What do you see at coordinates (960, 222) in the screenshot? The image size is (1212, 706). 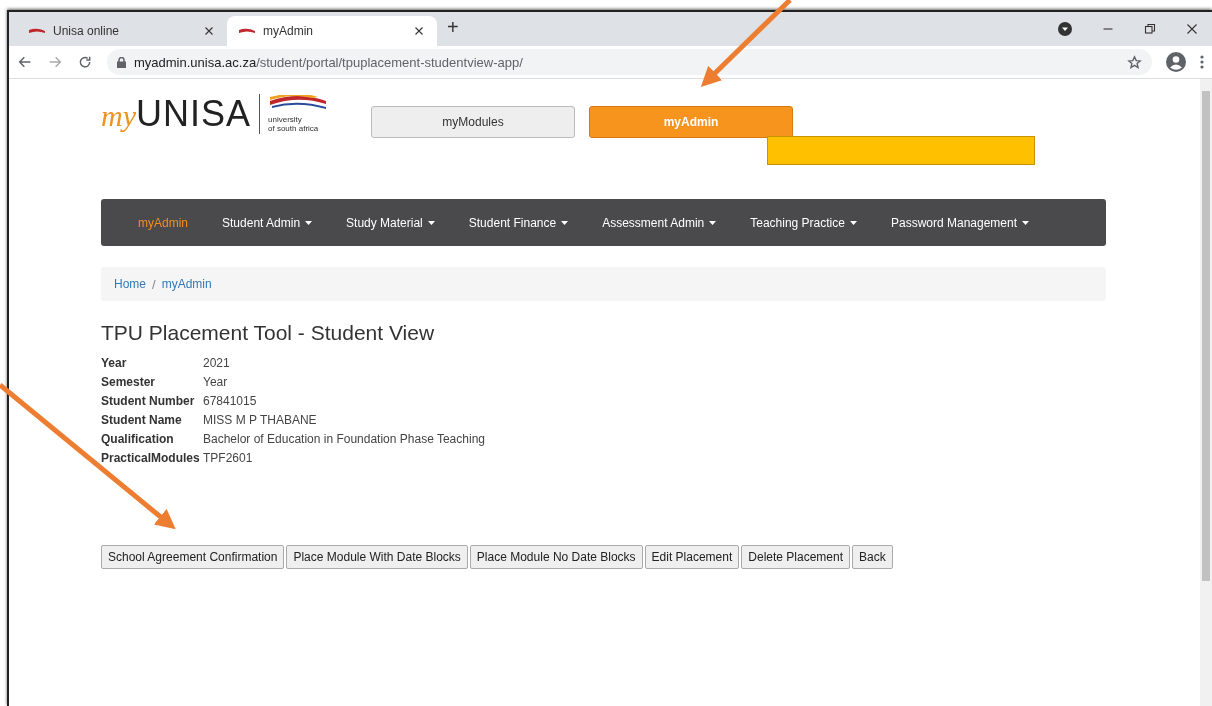 I see `nav-item: Password Management` at bounding box center [960, 222].